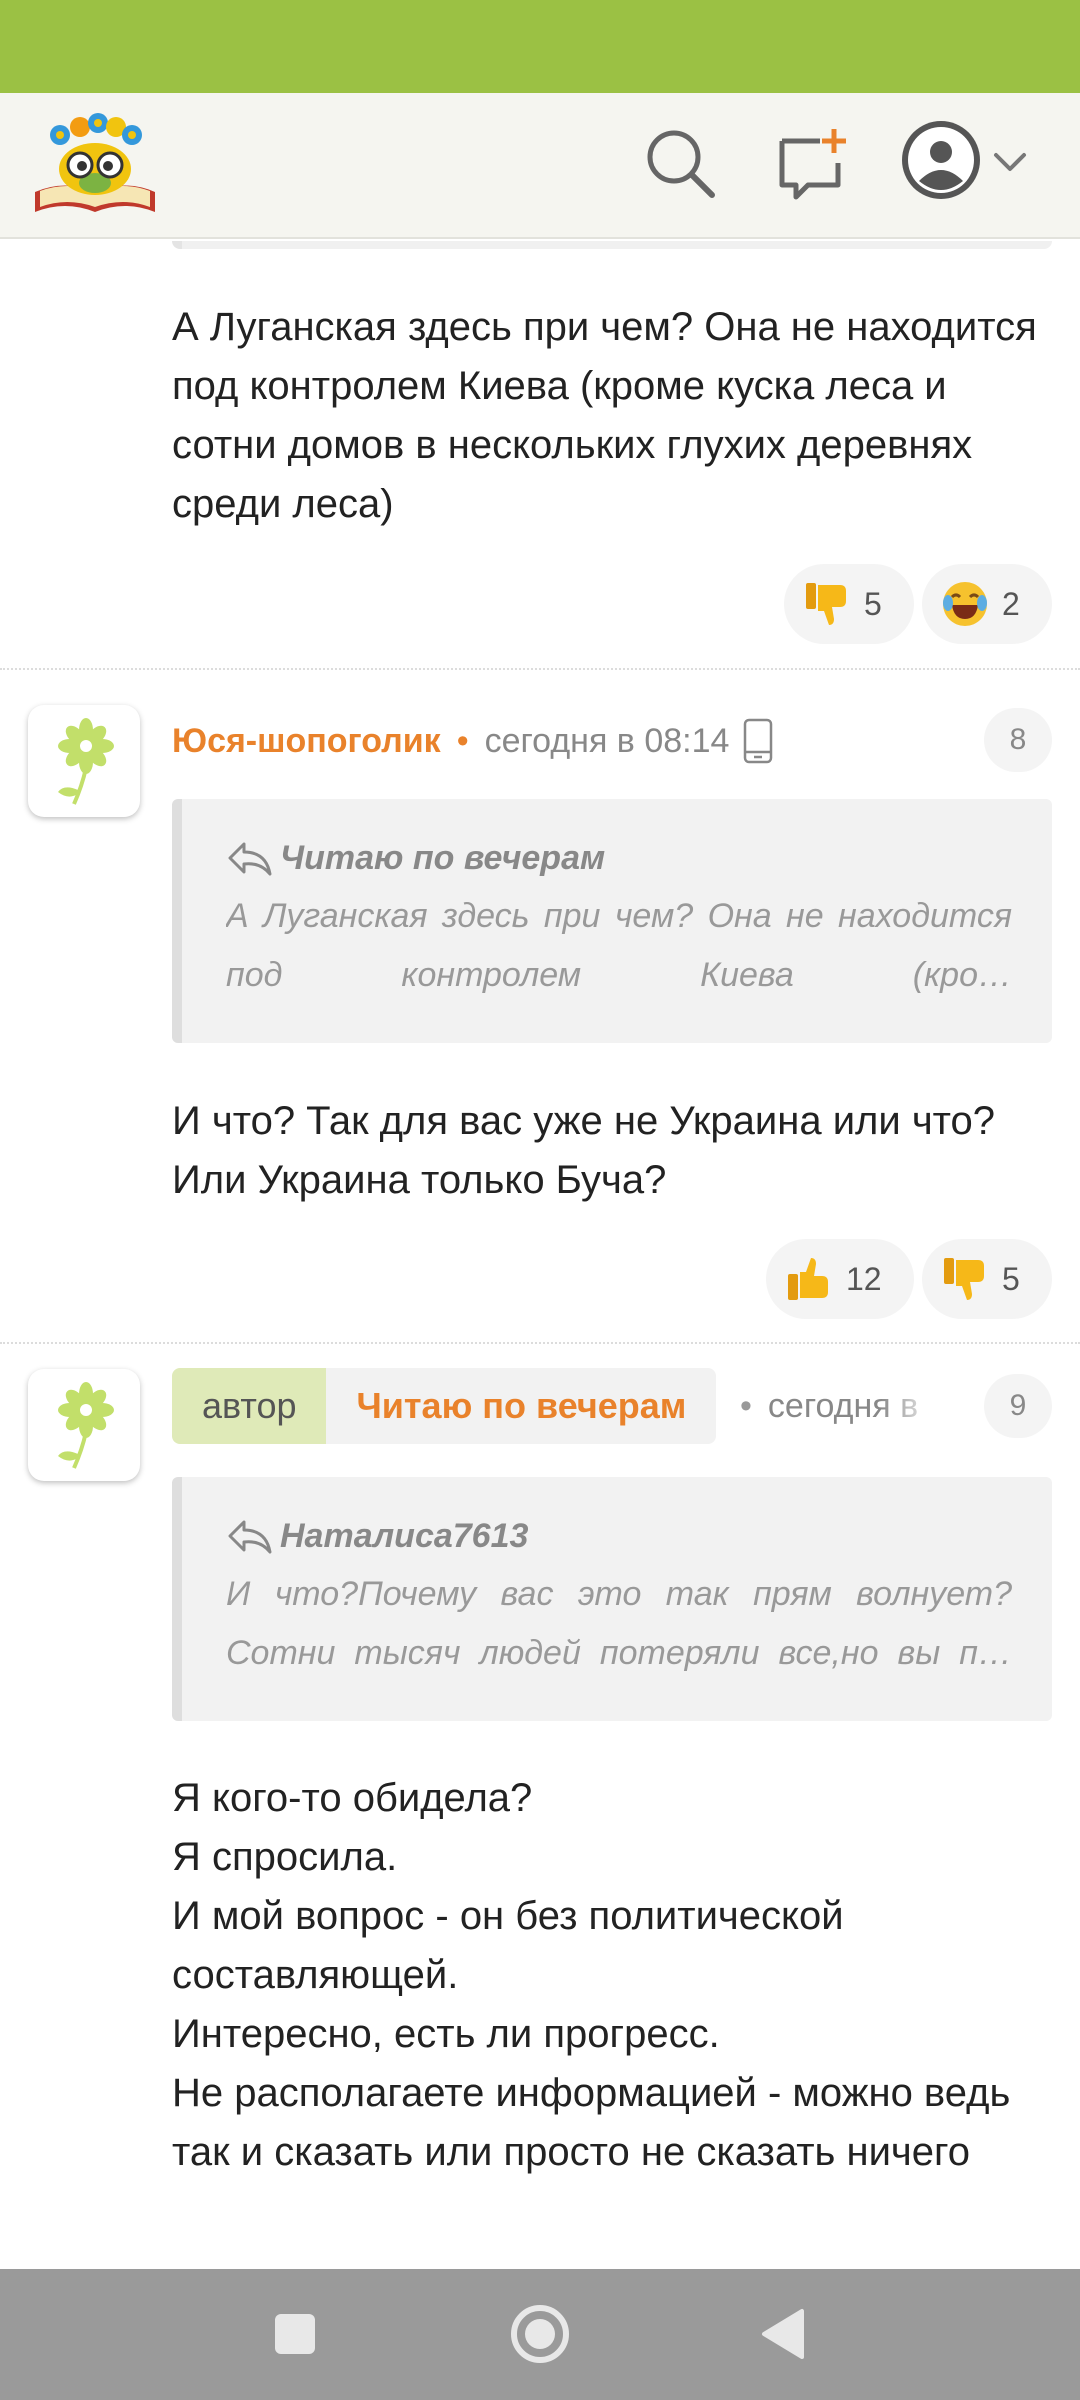  I want to click on author-chip: автор Читаю по вечерам, so click(444, 1406).